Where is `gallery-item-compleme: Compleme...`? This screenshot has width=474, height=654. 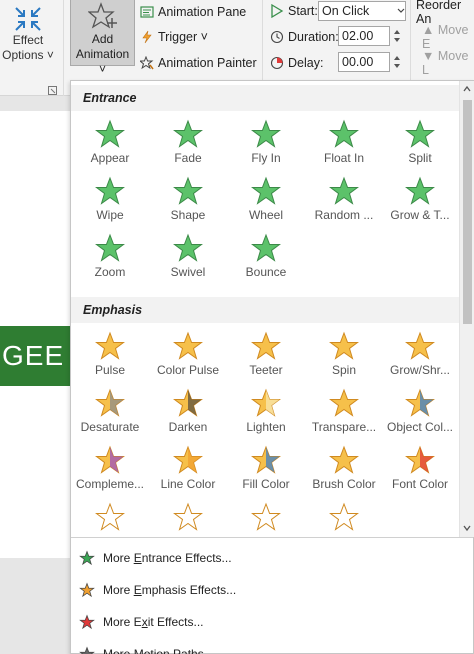
gallery-item-compleme: Compleme... is located at coordinates (110, 468).